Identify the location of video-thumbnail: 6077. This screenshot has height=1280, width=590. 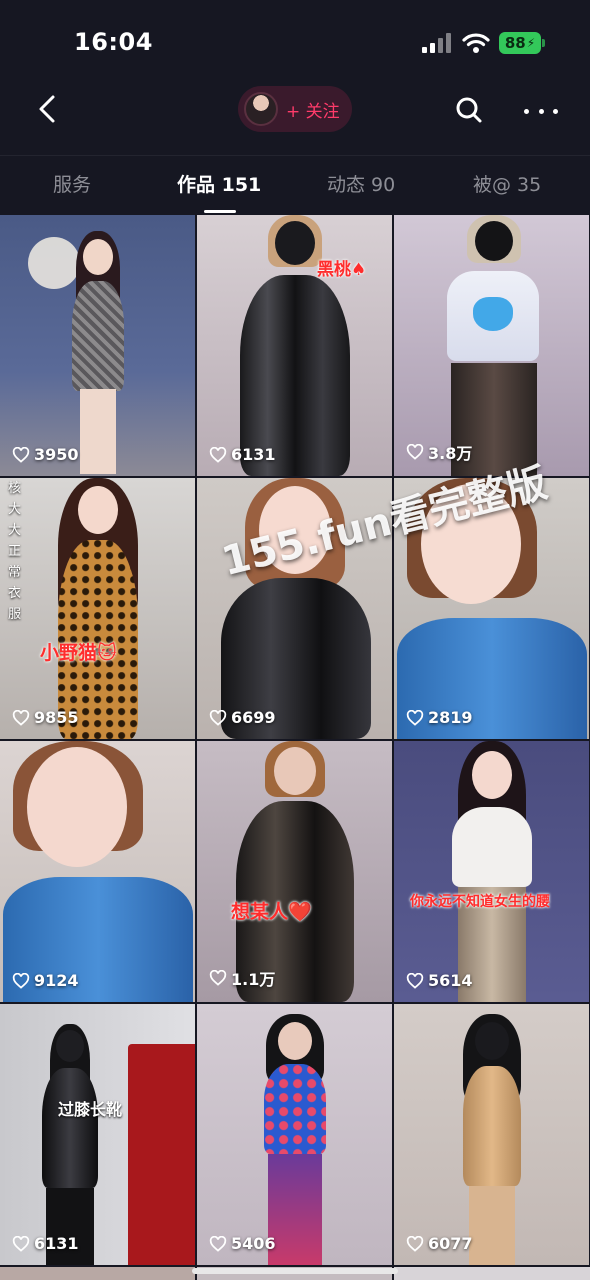
(491, 1134).